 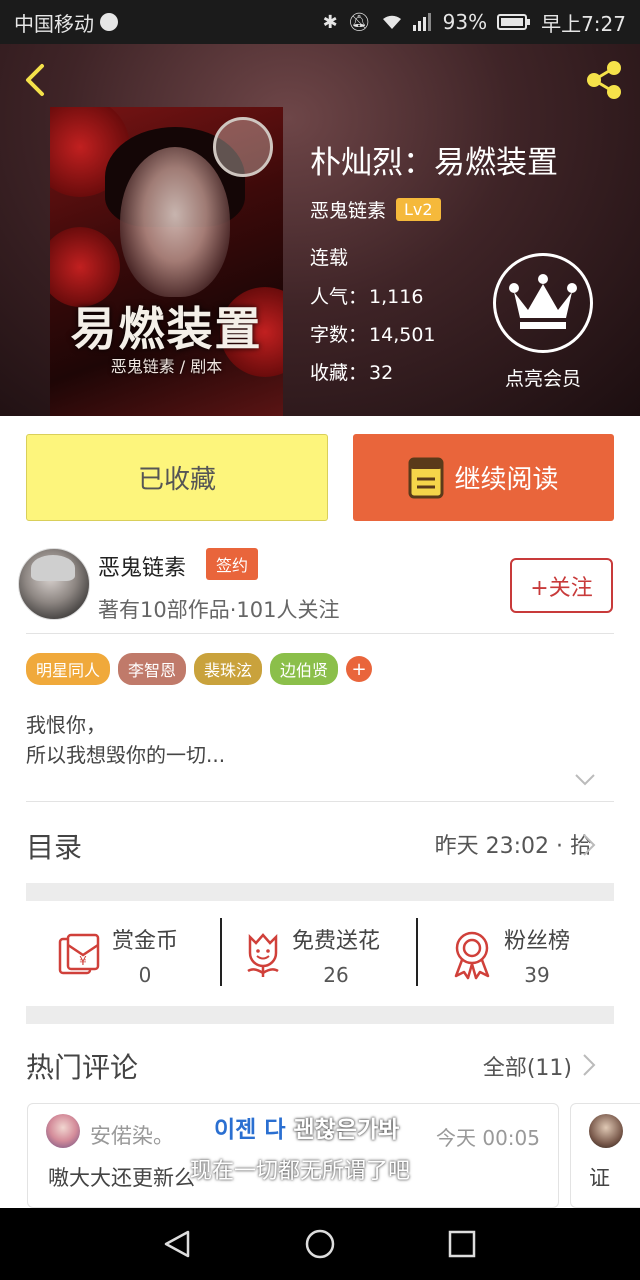 What do you see at coordinates (462, 1244) in the screenshot?
I see `nav-recents-icon` at bounding box center [462, 1244].